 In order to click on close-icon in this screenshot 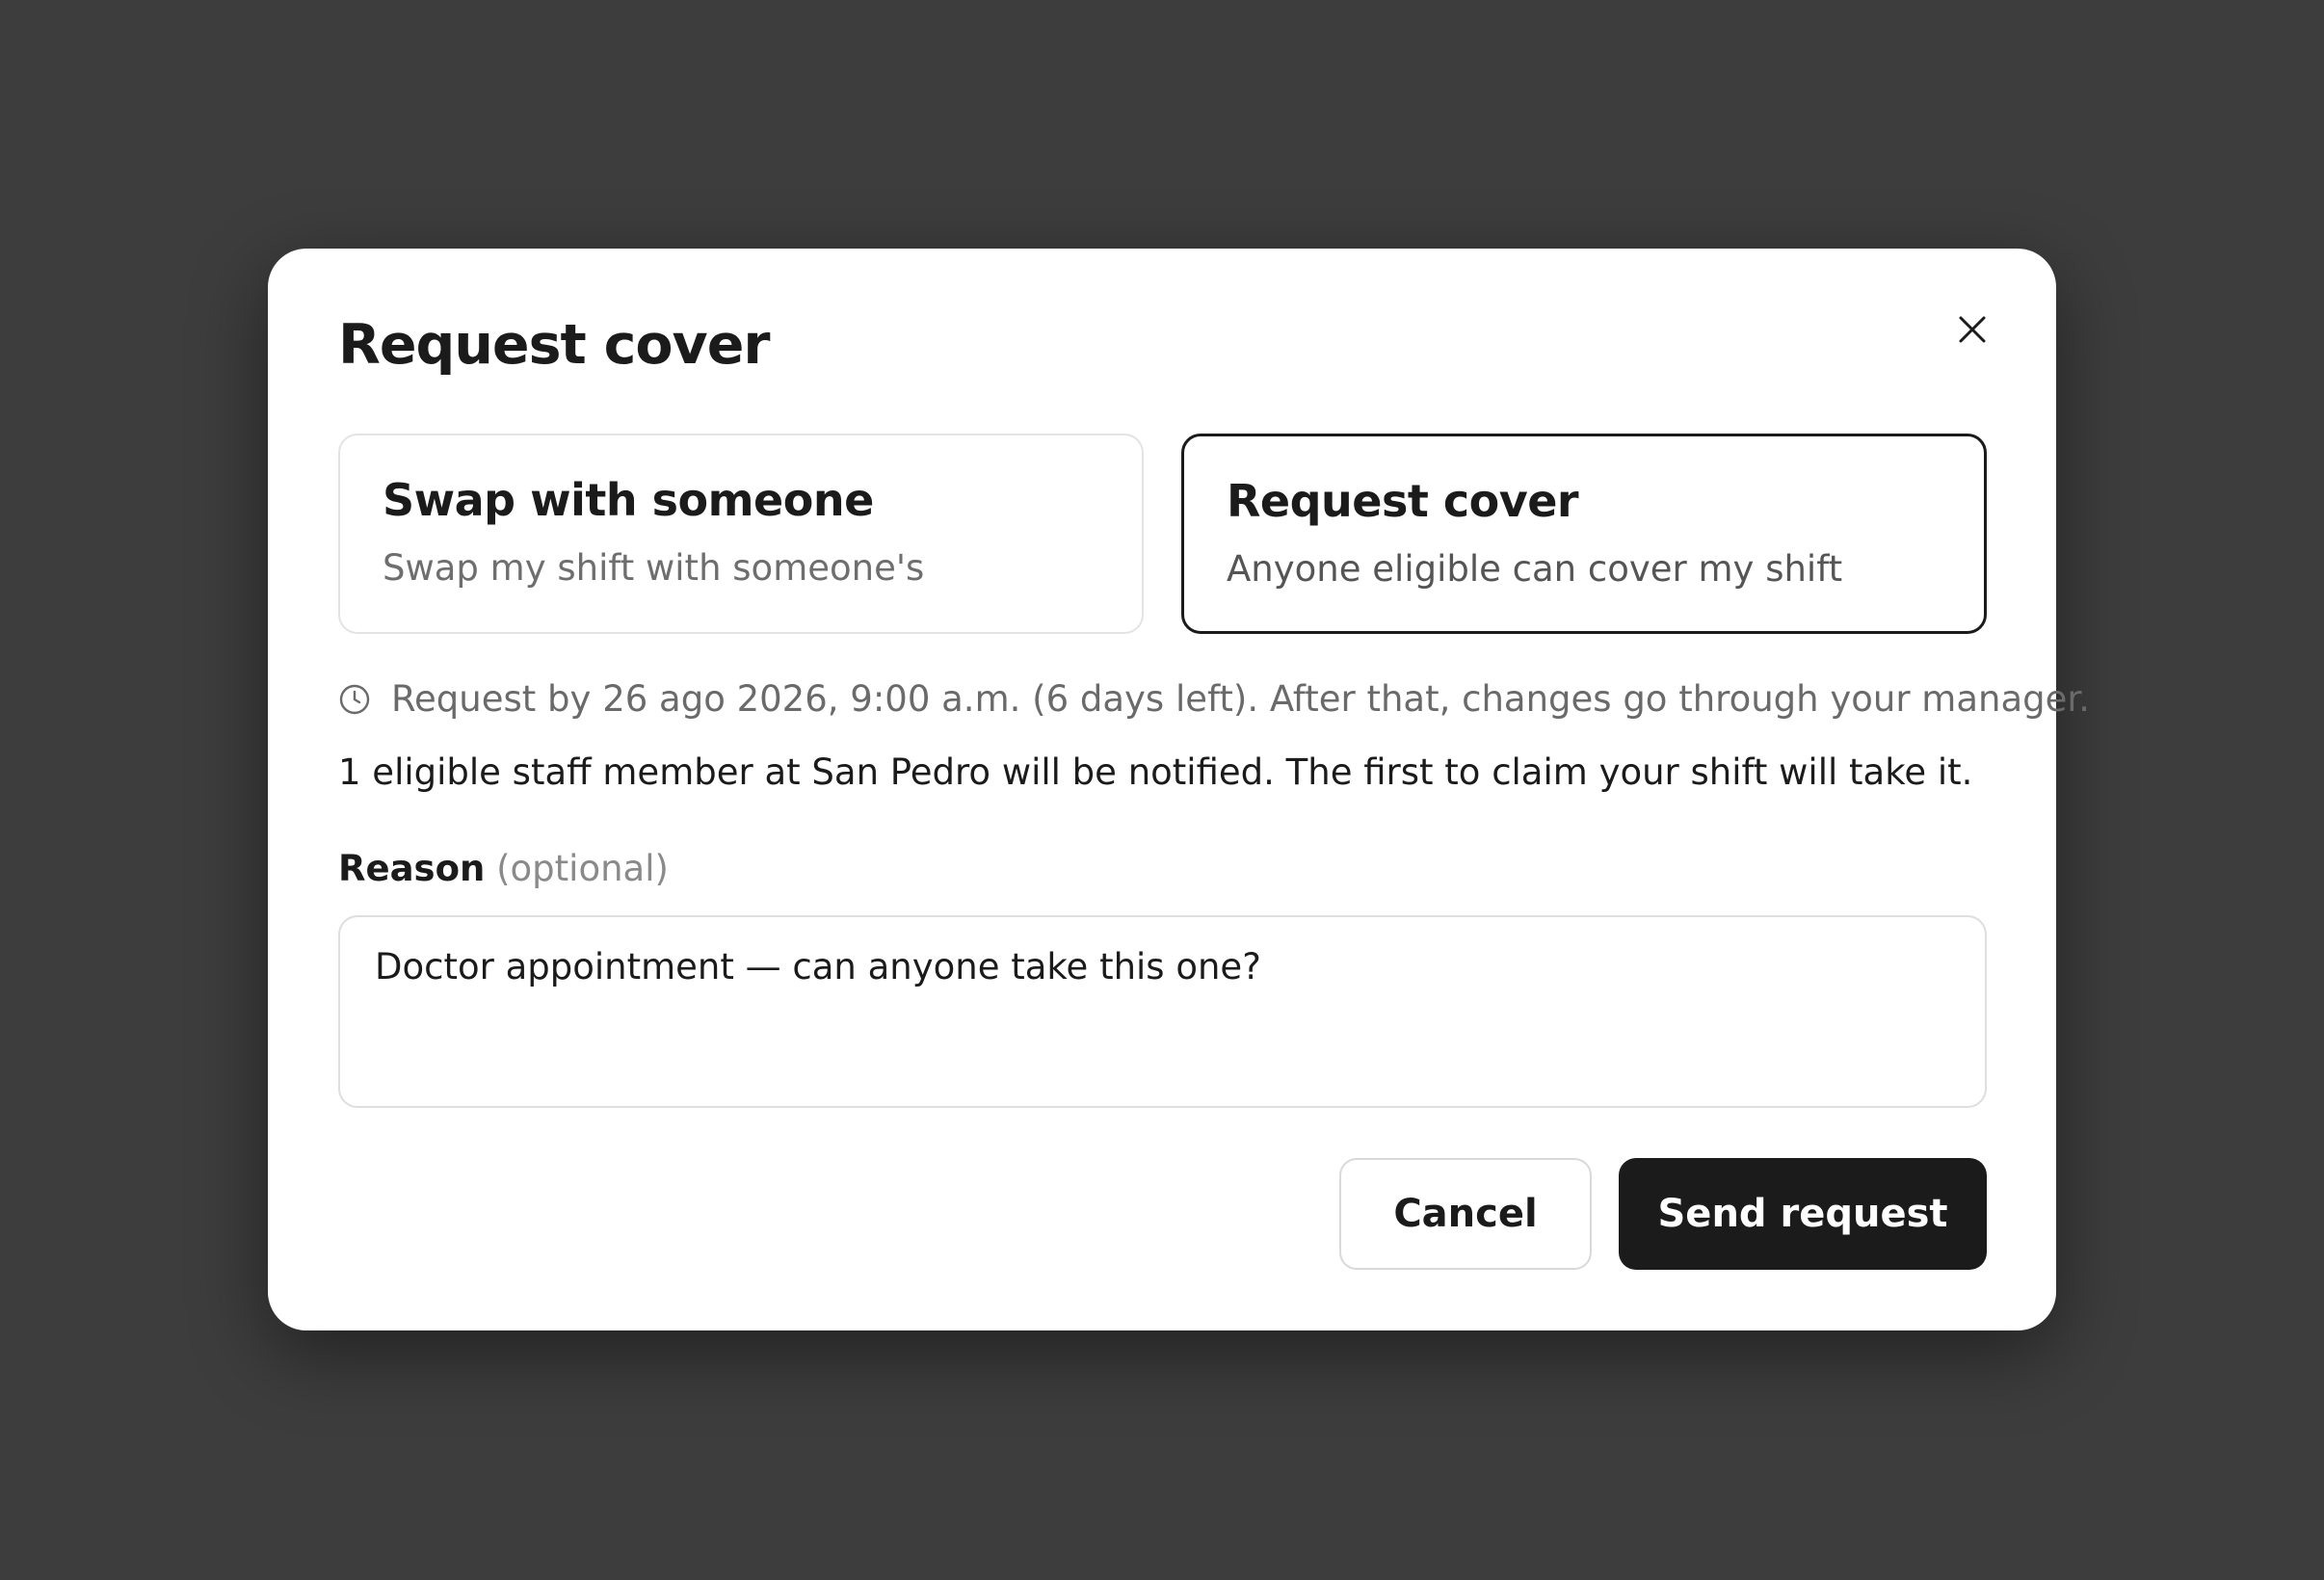, I will do `click(1973, 329)`.